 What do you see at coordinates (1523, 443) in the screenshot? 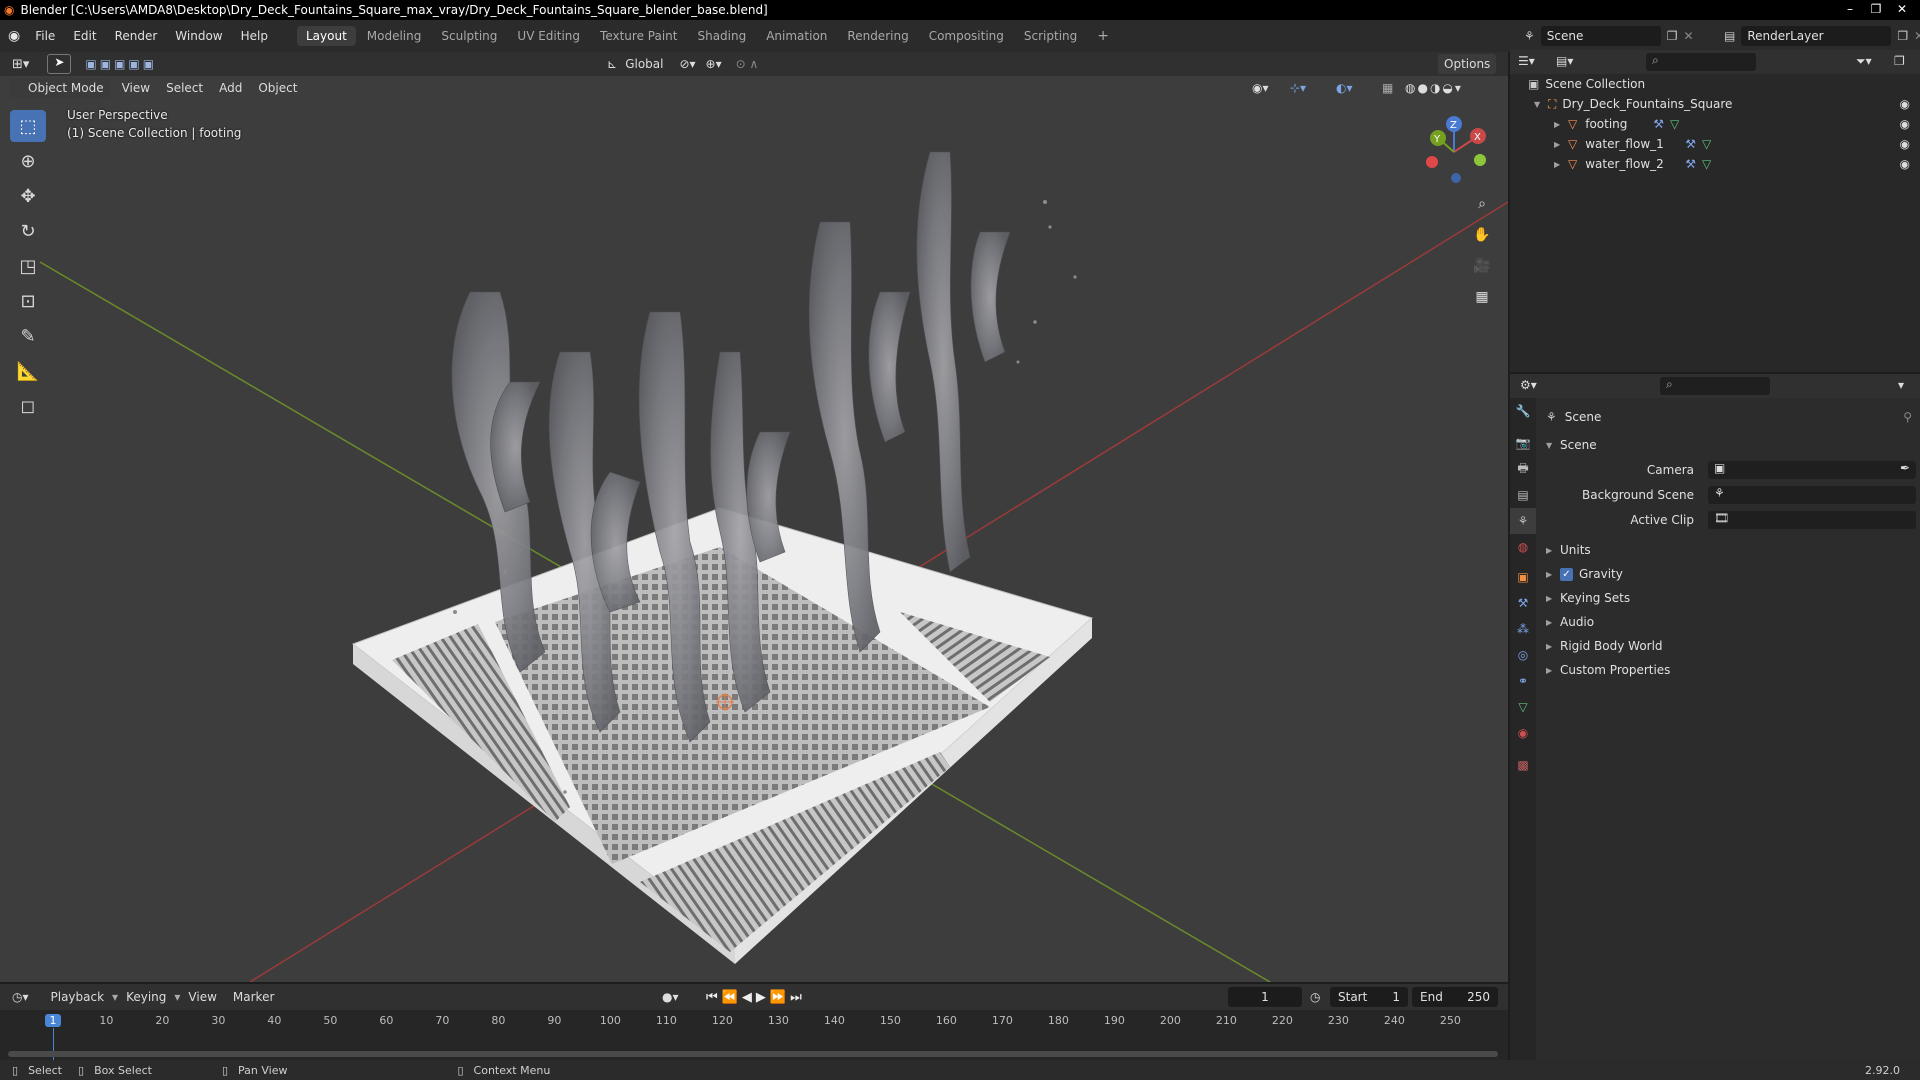
I see `render-tab-icon: 📷` at bounding box center [1523, 443].